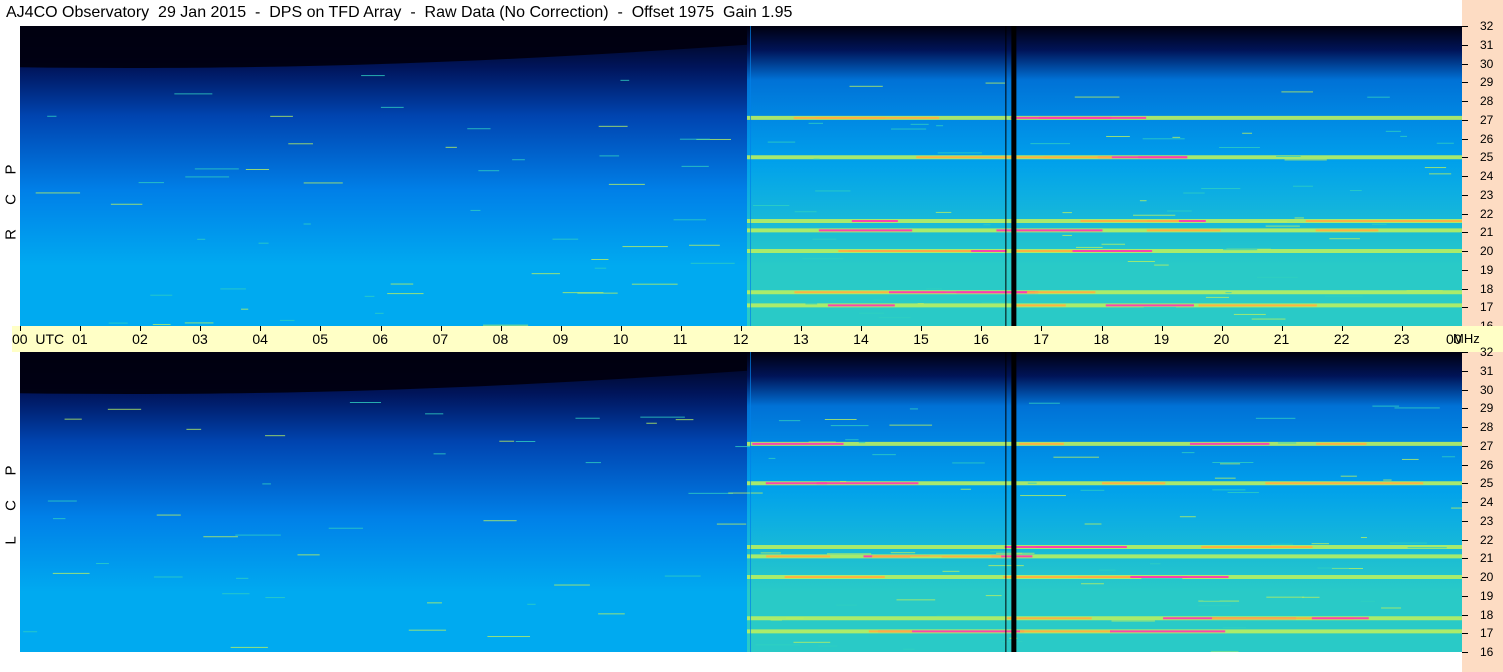 This screenshot has height=672, width=1503. I want to click on rcp-label-p: P, so click(11, 169).